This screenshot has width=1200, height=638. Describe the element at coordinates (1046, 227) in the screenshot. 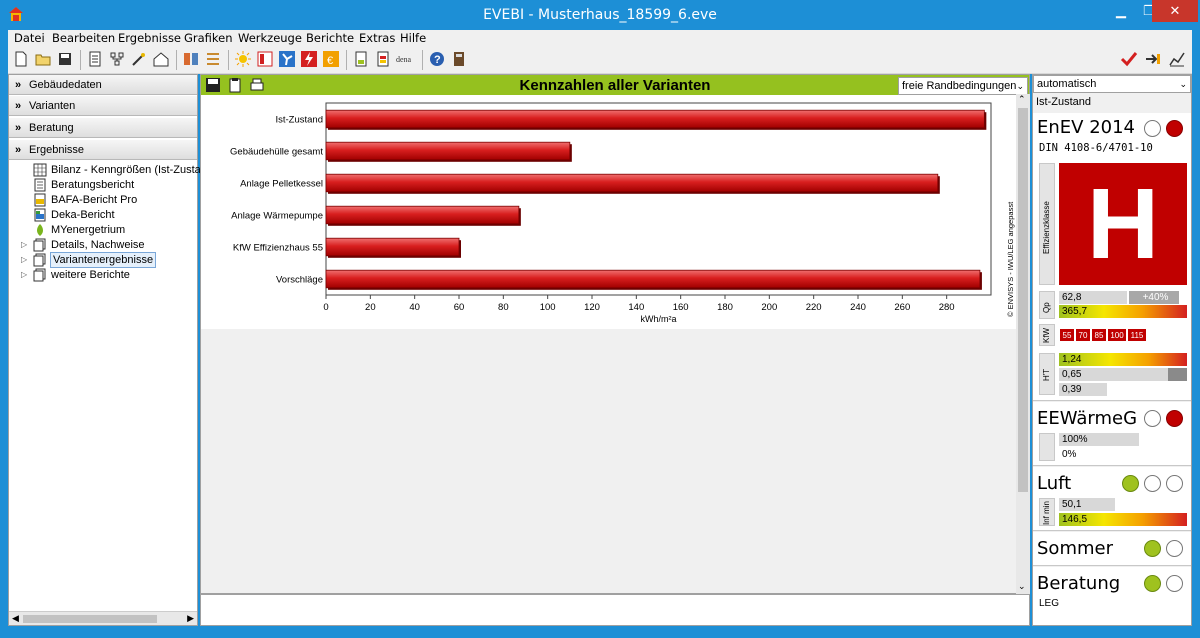

I see `efficiency-class-label: Effizienzklasse` at that location.